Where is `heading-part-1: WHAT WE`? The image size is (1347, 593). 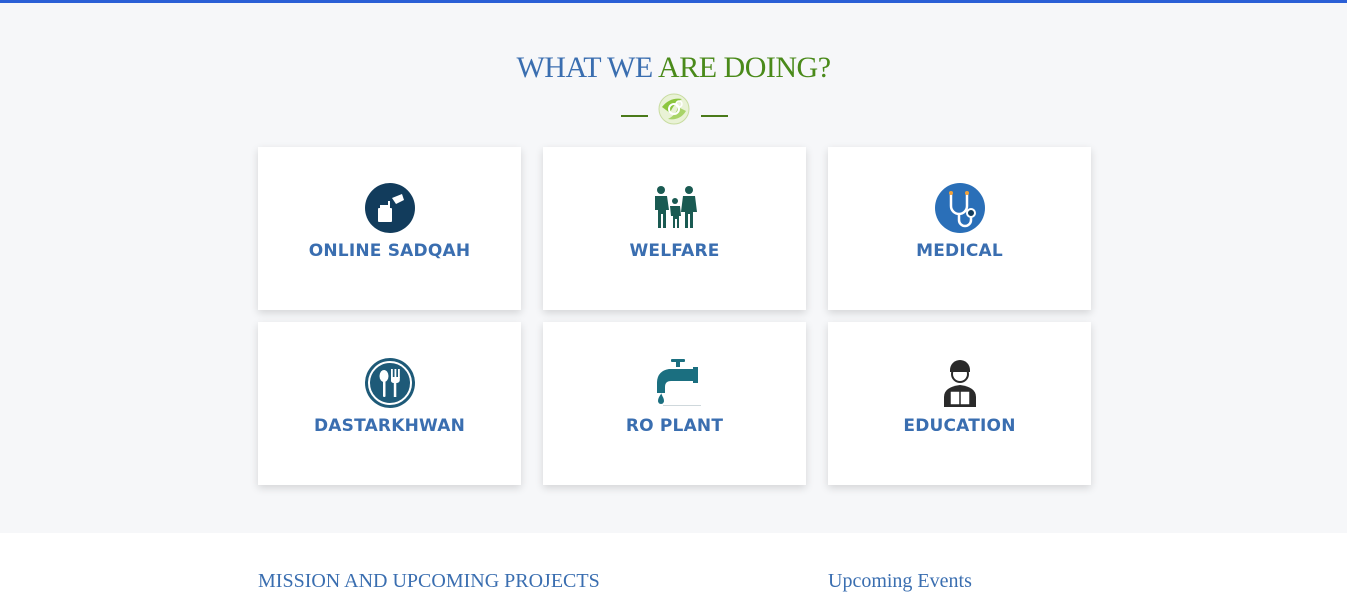 heading-part-1: WHAT WE is located at coordinates (584, 67).